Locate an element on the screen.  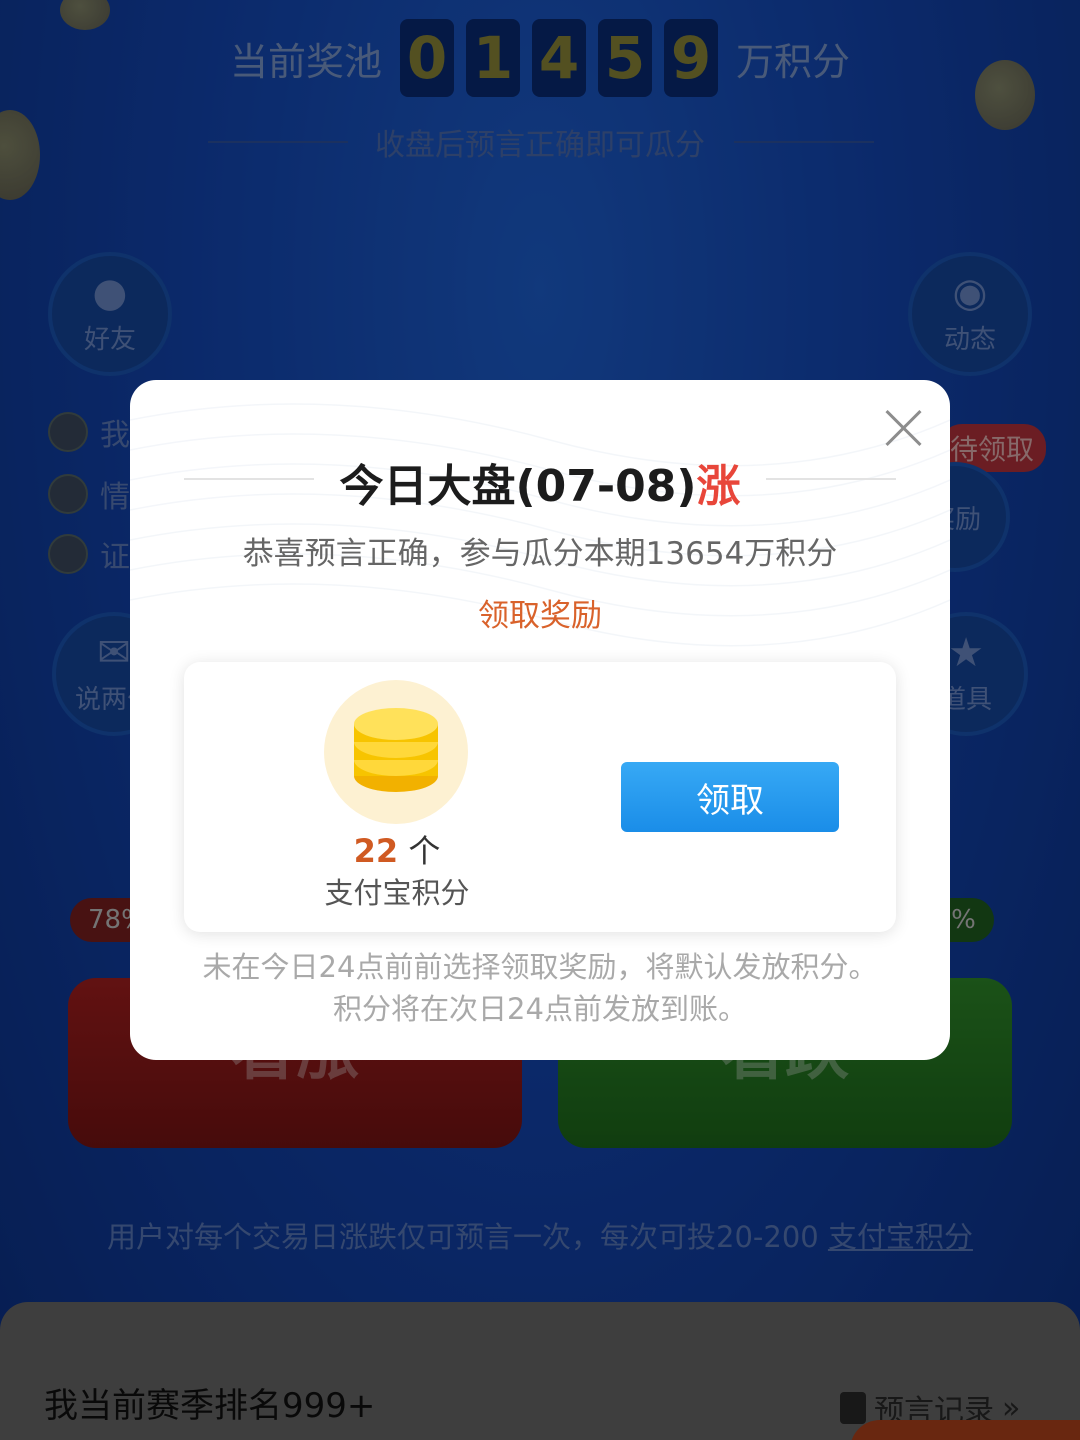
title-result: 涨 is located at coordinates (718, 486).